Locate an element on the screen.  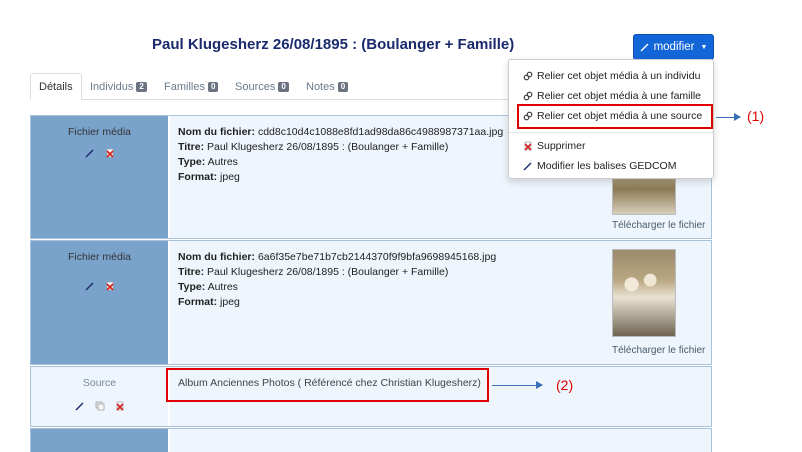
tab-label: Familles is located at coordinates (184, 86).